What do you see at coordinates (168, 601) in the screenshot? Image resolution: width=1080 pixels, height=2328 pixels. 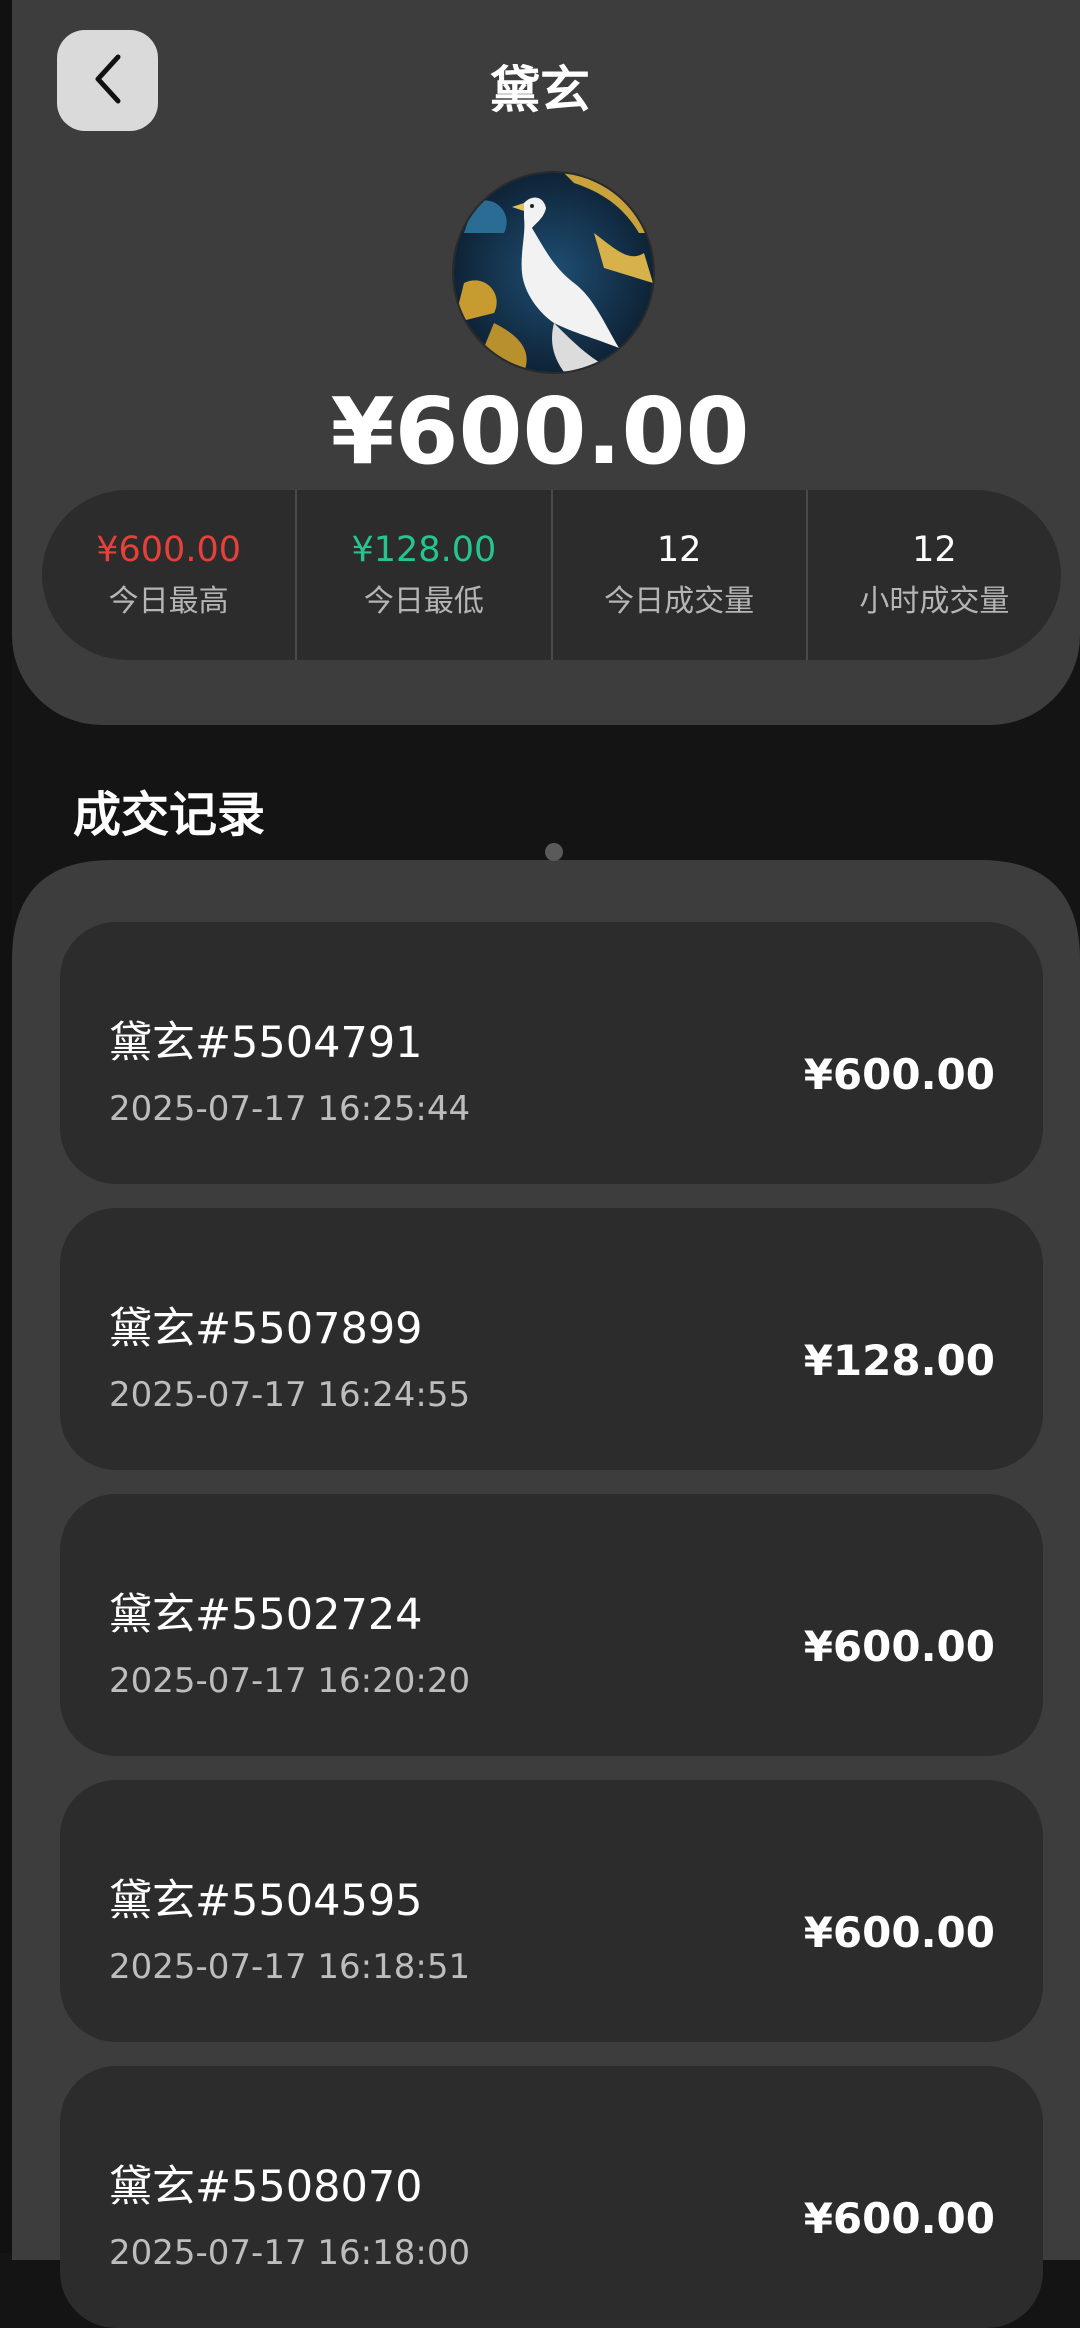 I see `stat-label: 今日最高` at bounding box center [168, 601].